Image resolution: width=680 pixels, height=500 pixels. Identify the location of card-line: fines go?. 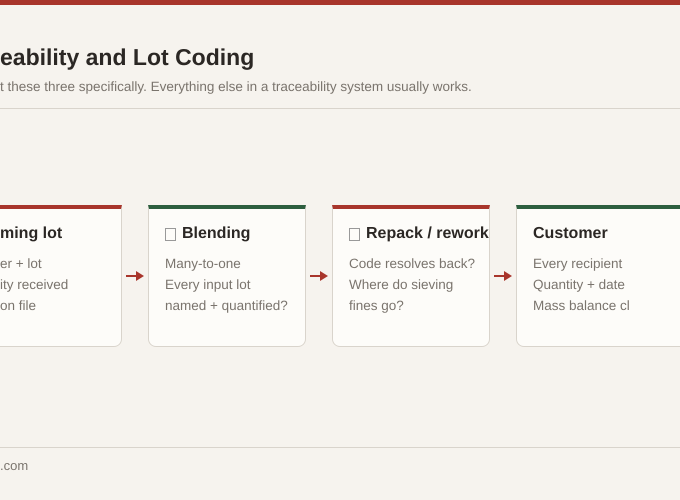
(377, 306).